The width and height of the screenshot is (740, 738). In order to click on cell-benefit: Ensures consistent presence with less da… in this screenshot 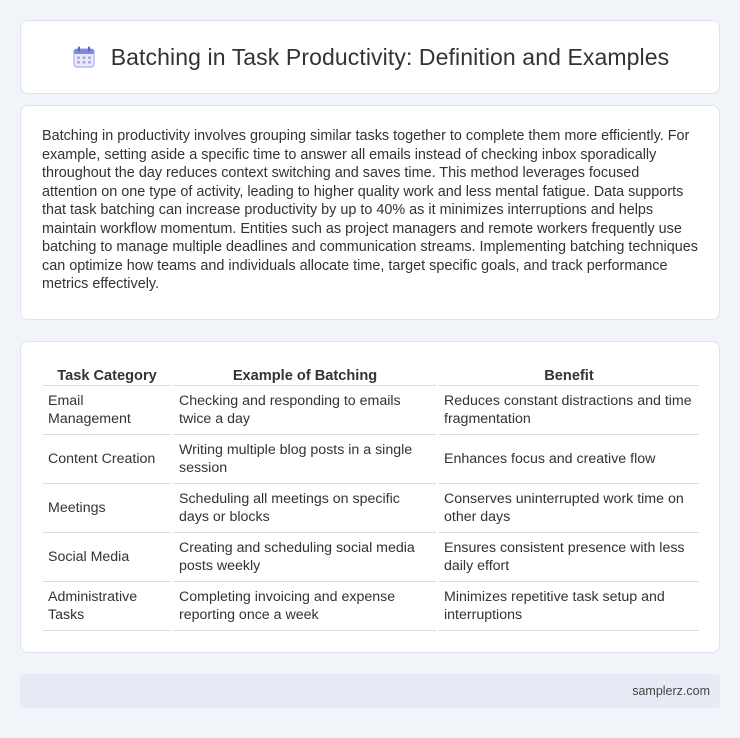, I will do `click(569, 557)`.